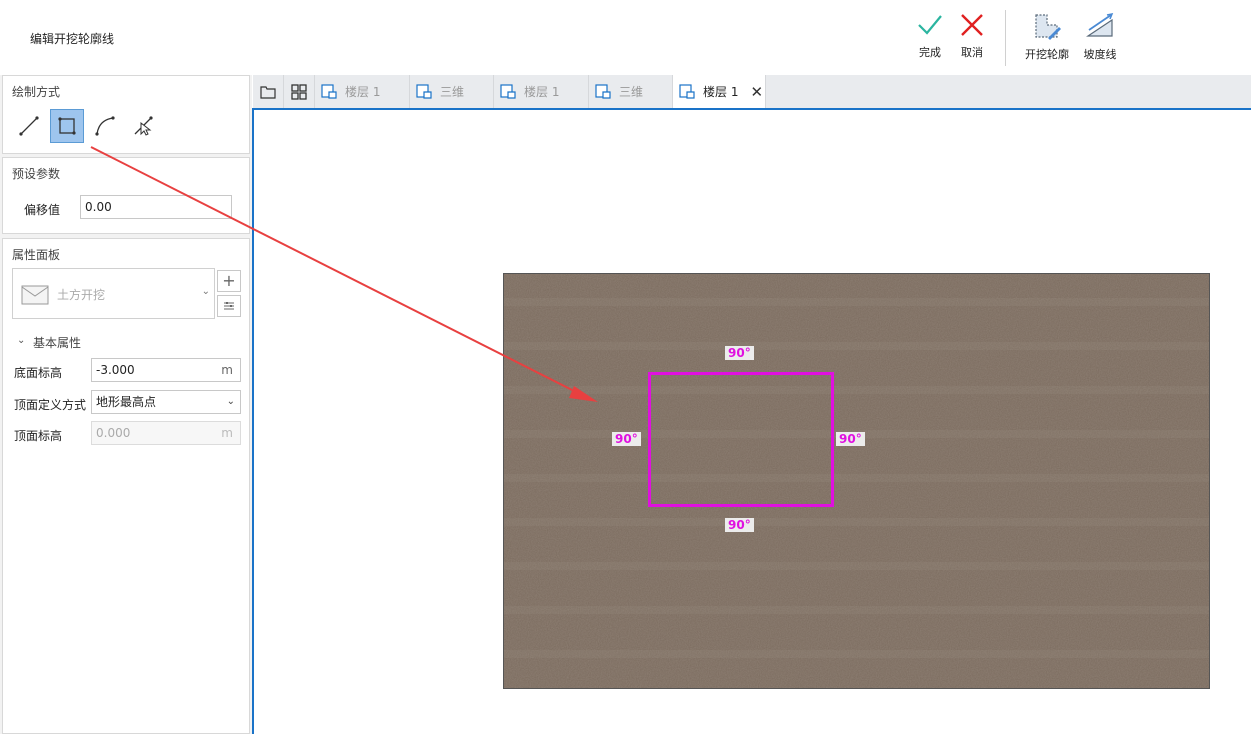 The height and width of the screenshot is (734, 1251). I want to click on cancel-button: 取消, so click(972, 40).